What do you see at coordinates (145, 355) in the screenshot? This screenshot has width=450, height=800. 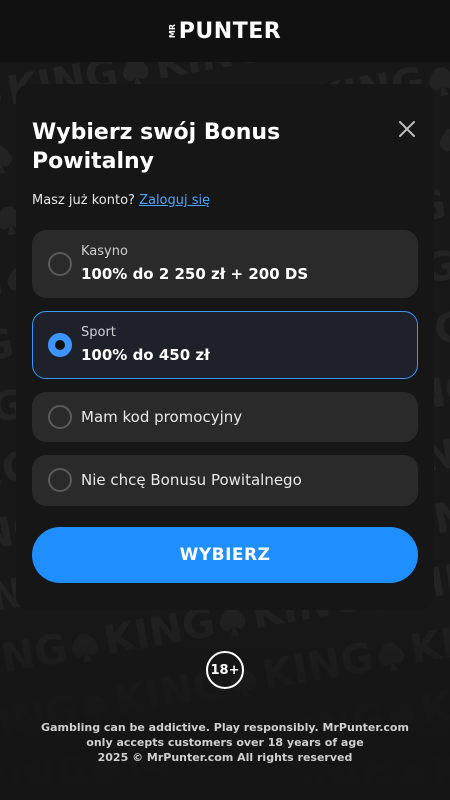 I see `option-sport-offer: 100% do 450 zł` at bounding box center [145, 355].